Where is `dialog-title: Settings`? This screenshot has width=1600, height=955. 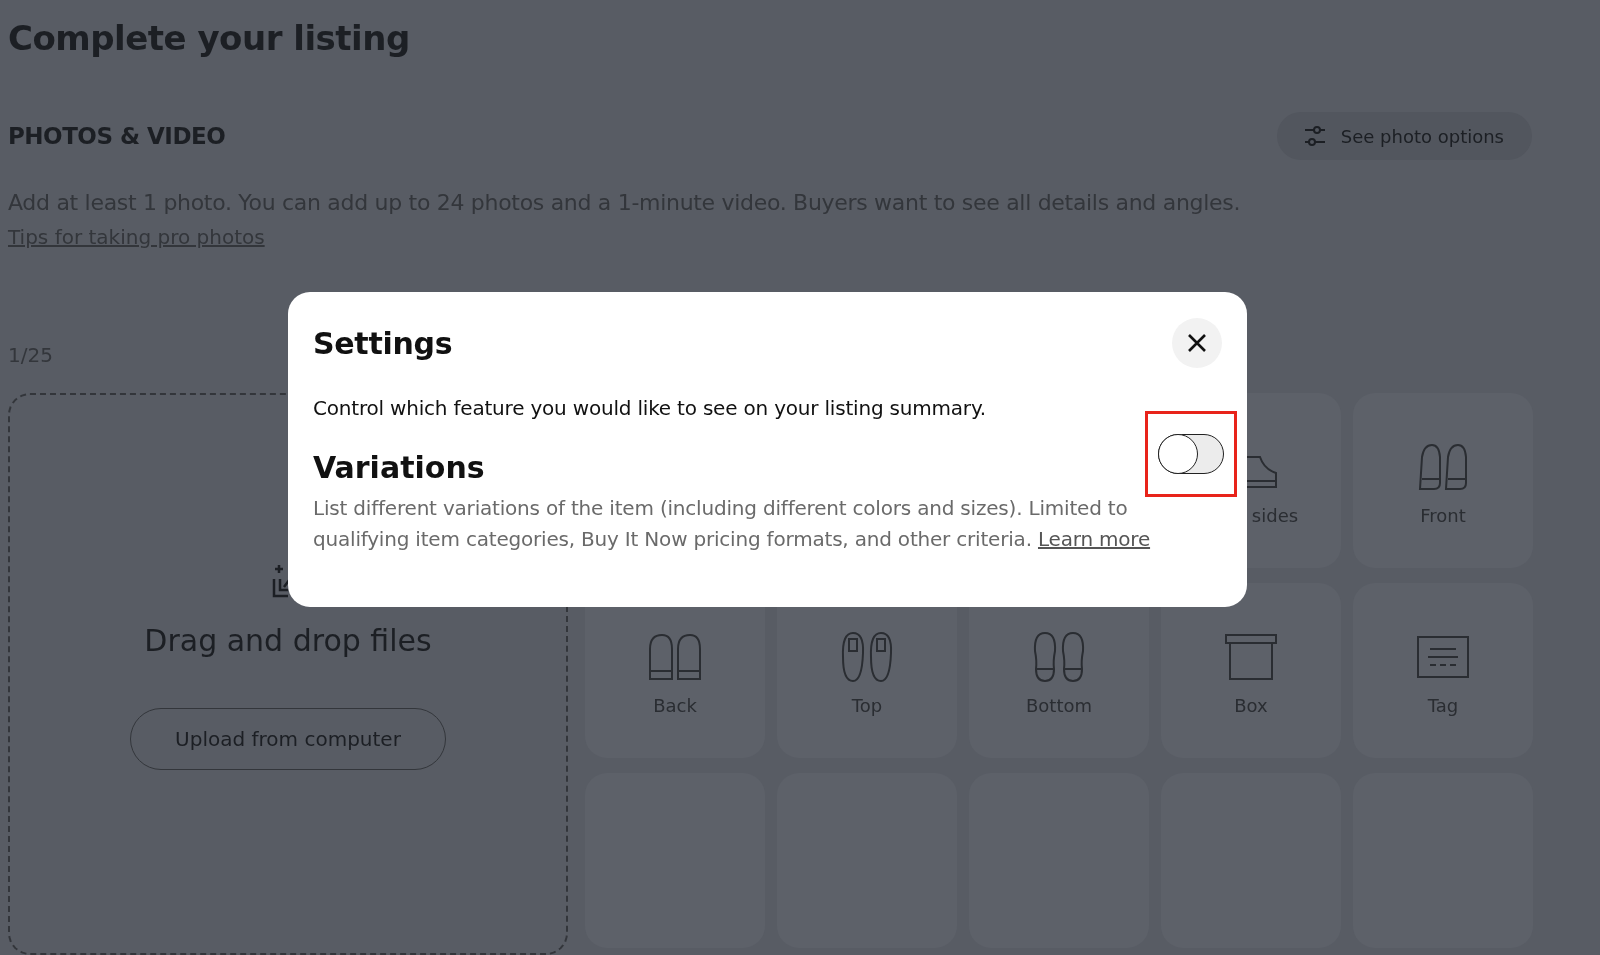 dialog-title: Settings is located at coordinates (383, 343).